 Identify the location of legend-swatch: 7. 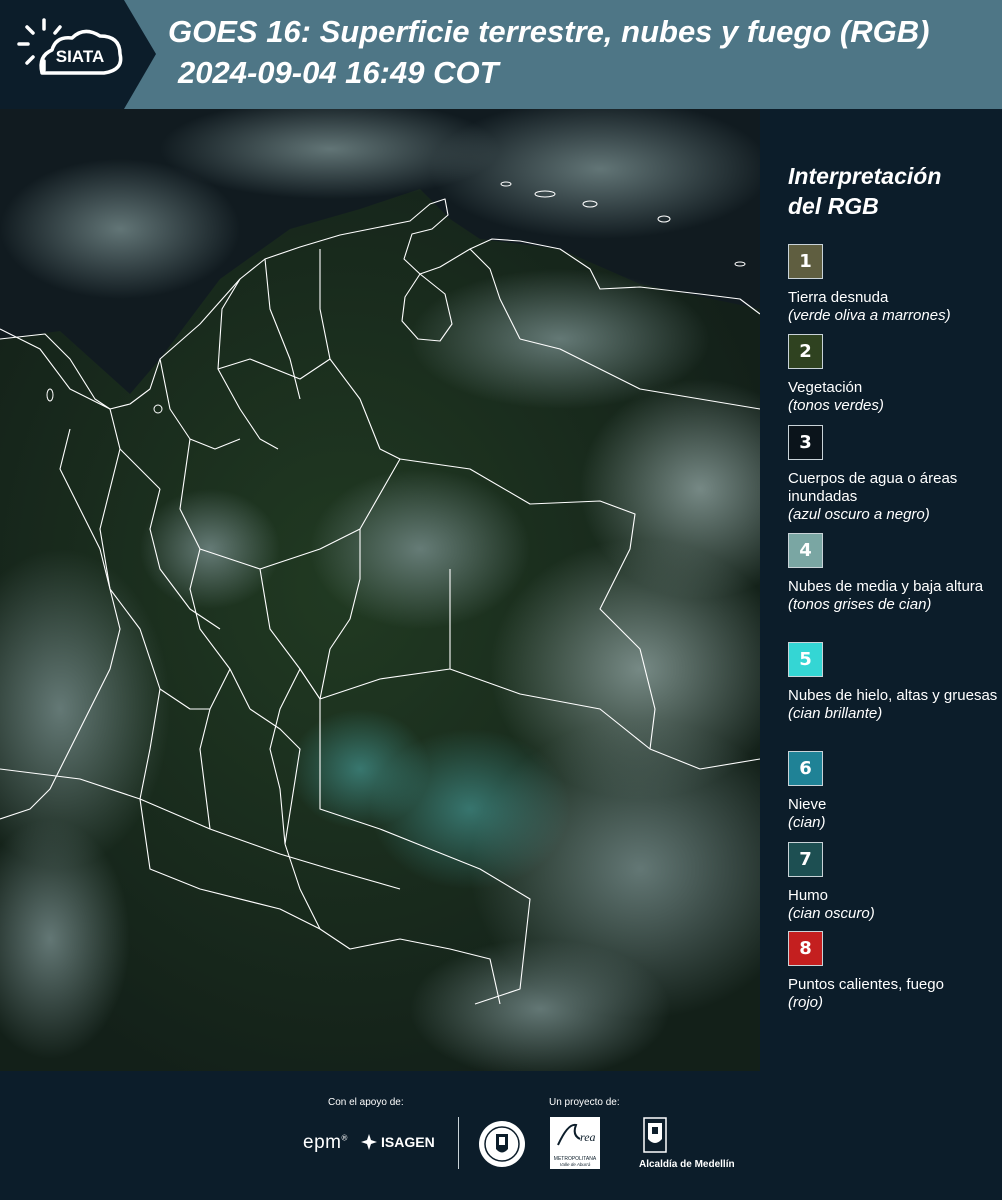
(805, 859).